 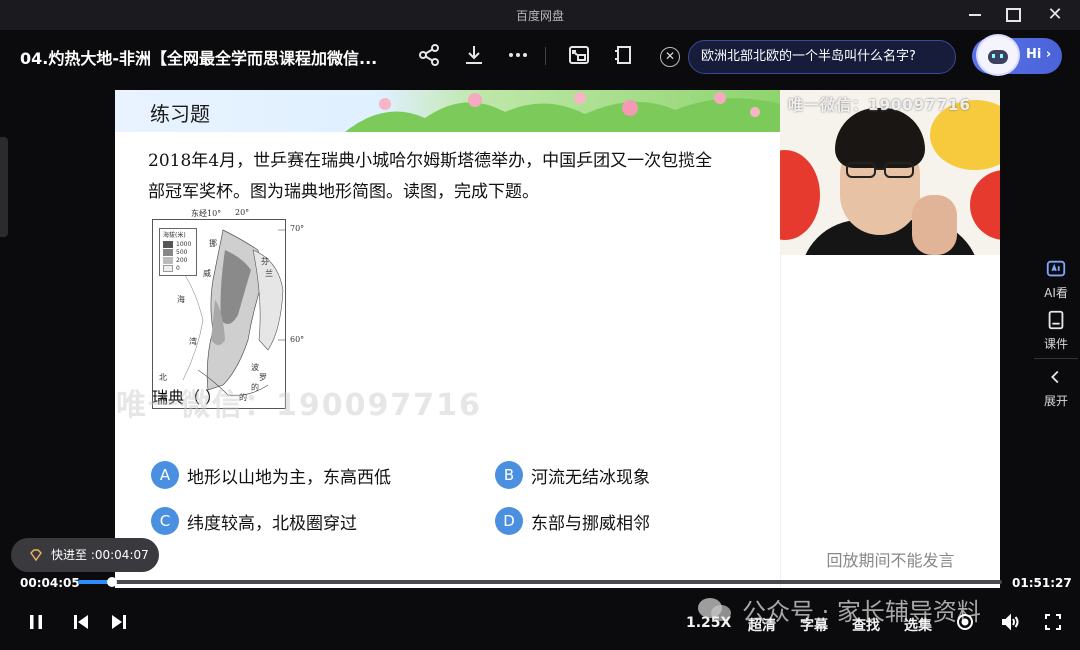 What do you see at coordinates (36, 555) in the screenshot?
I see `diamond-icon` at bounding box center [36, 555].